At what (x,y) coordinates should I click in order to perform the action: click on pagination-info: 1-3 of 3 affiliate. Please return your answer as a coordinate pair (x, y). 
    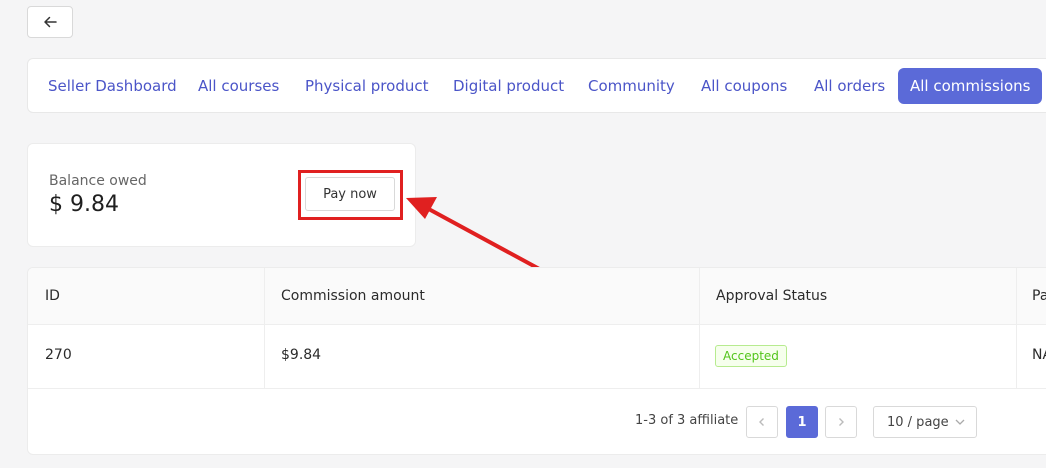
    Looking at the image, I should click on (687, 420).